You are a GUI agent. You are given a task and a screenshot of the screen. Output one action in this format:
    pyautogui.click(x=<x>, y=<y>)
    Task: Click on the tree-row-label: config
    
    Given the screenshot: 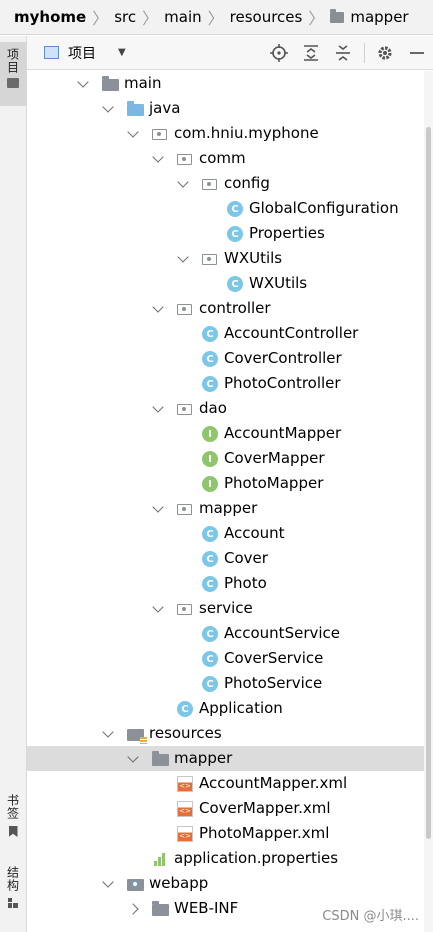 What is the action you would take?
    pyautogui.click(x=247, y=183)
    